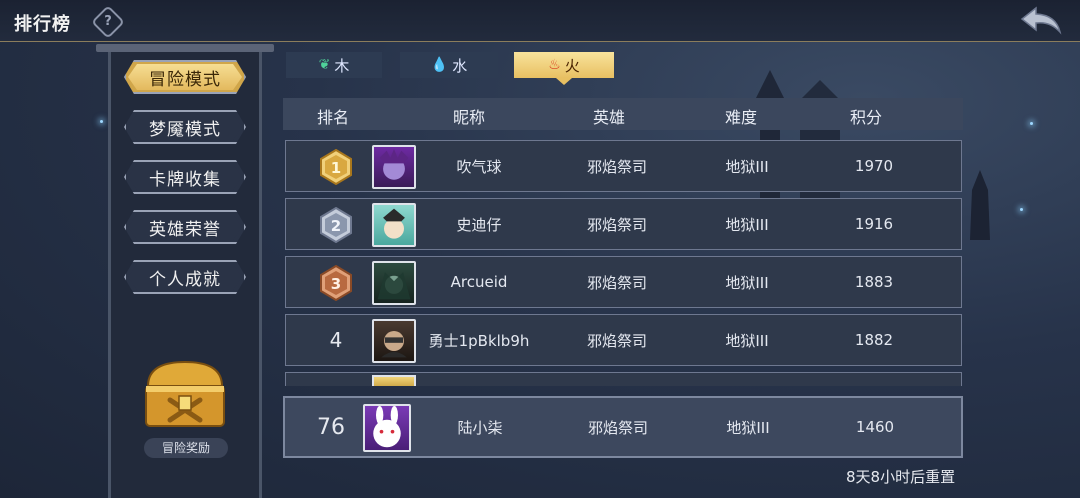 The height and width of the screenshot is (498, 1080). I want to click on tab-fire: ♨ 火, so click(564, 65).